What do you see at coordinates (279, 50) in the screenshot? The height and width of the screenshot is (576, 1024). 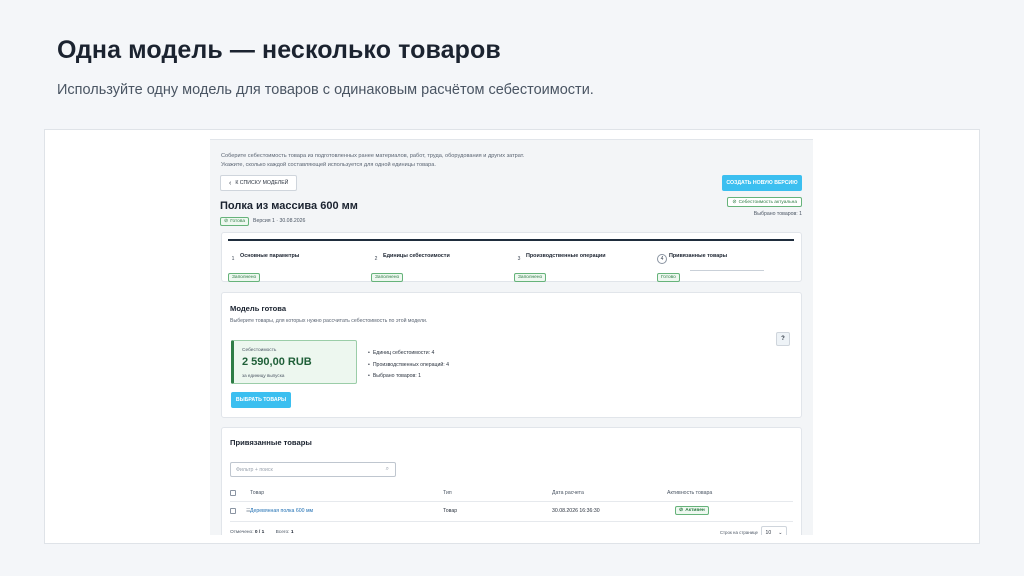 I see `slide-title: Одна модель — несколько товаров` at bounding box center [279, 50].